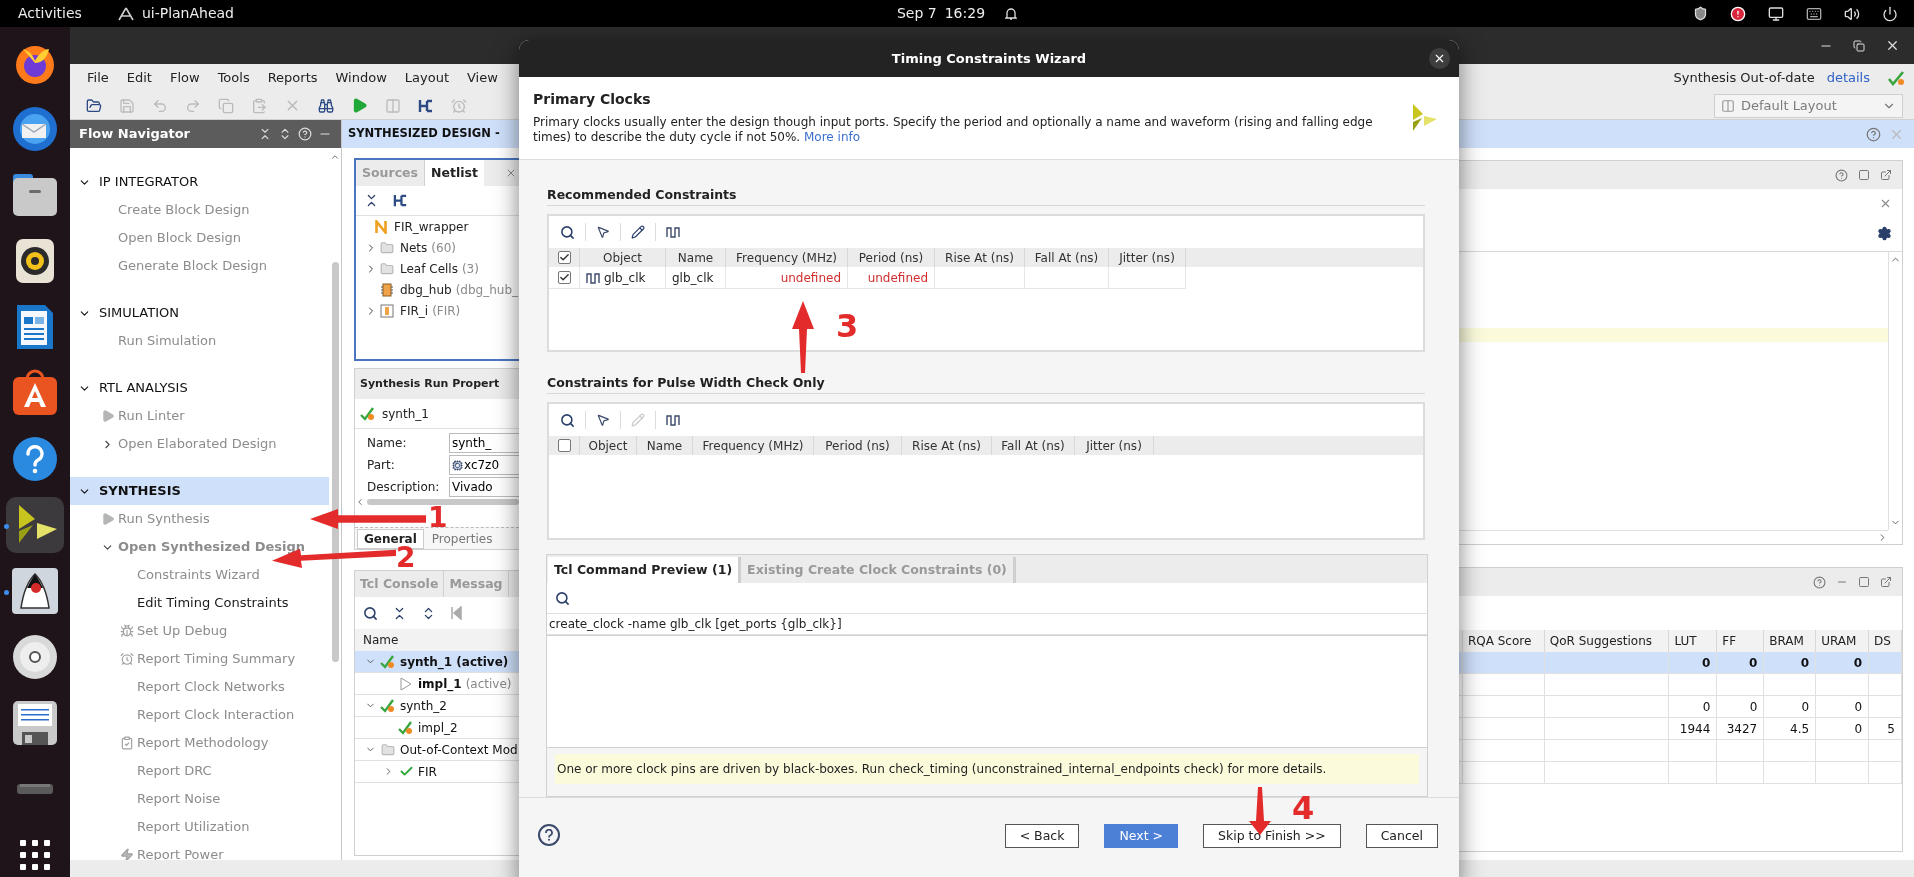 This screenshot has height=877, width=1914. Describe the element at coordinates (359, 105) in the screenshot. I see `run-icon` at that location.